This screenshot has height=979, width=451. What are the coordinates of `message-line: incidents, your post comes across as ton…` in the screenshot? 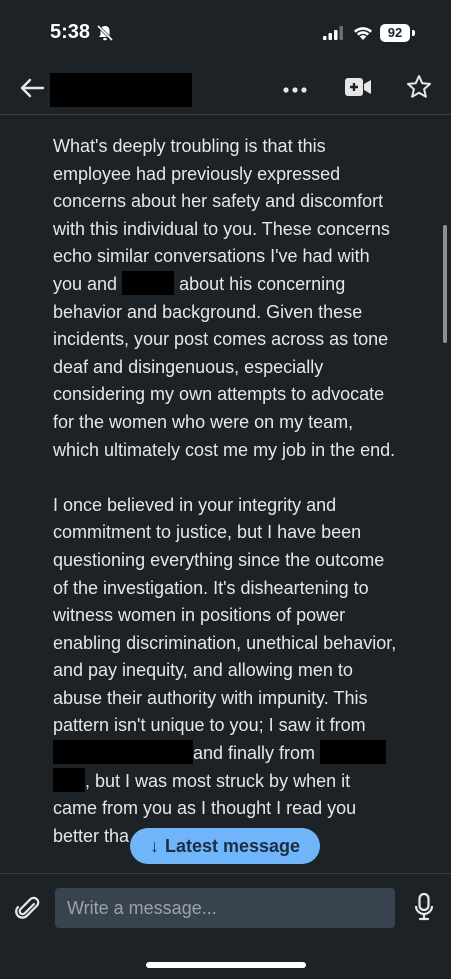 It's located at (221, 339).